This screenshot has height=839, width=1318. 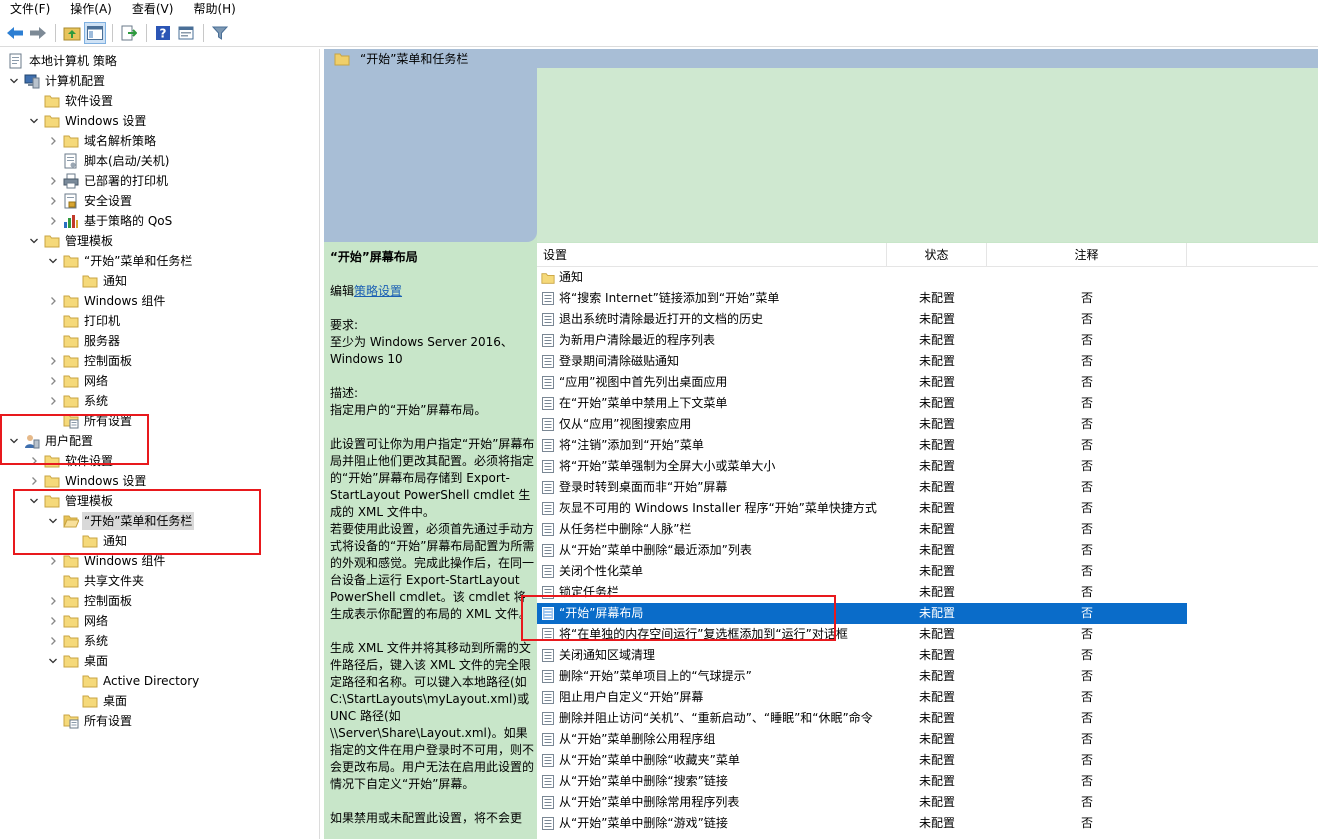 I want to click on table-row: 锁定任务栏 未配置 否, so click(x=862, y=592).